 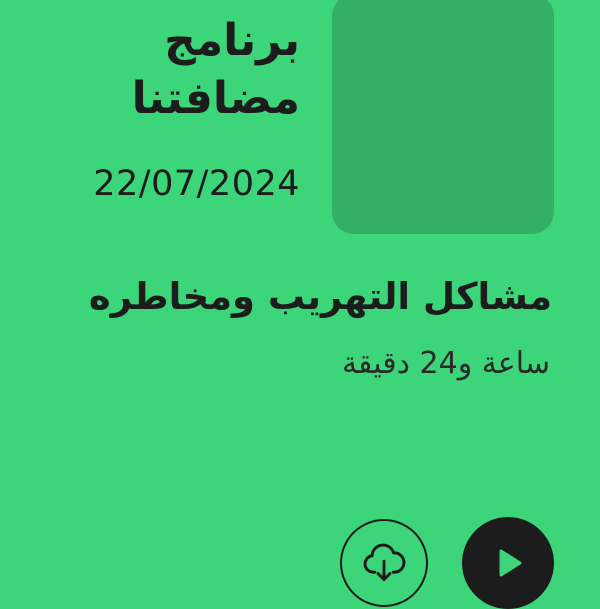 What do you see at coordinates (443, 117) in the screenshot?
I see `program-artwork` at bounding box center [443, 117].